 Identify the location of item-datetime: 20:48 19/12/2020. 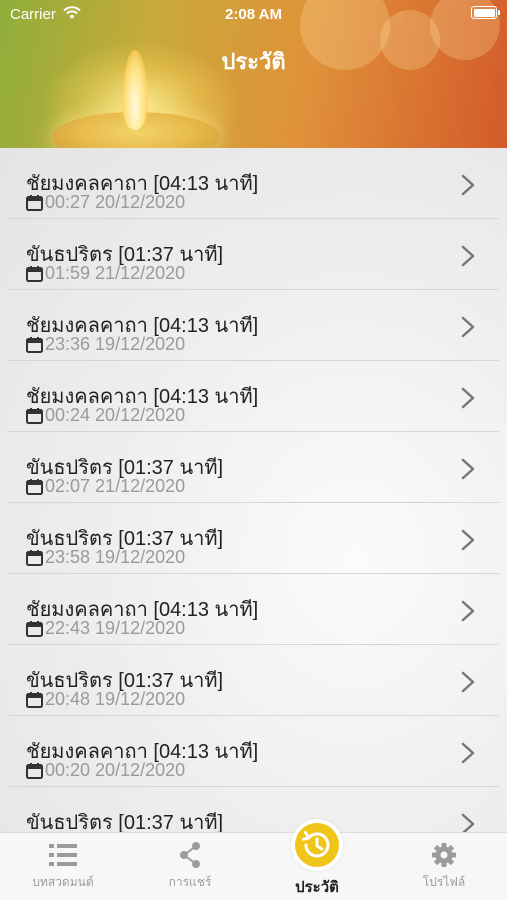
(105, 699).